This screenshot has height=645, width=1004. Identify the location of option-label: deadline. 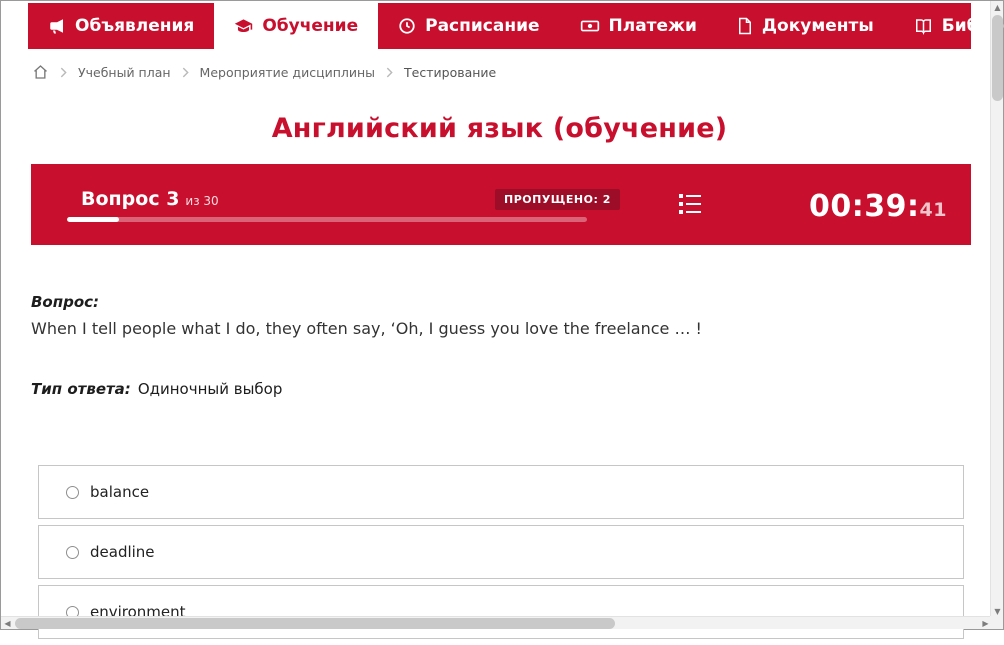
(122, 552).